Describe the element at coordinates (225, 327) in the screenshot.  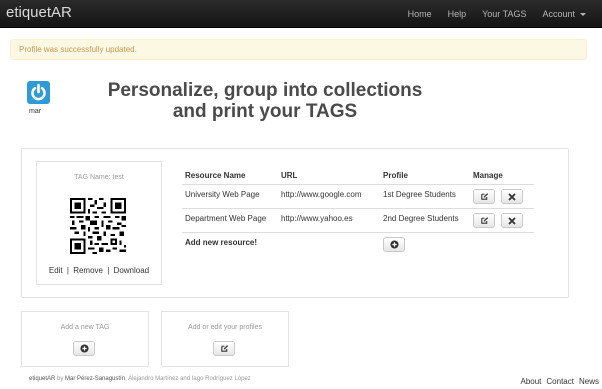
I see `edit-profiles-label: Add or edit your profiles` at that location.